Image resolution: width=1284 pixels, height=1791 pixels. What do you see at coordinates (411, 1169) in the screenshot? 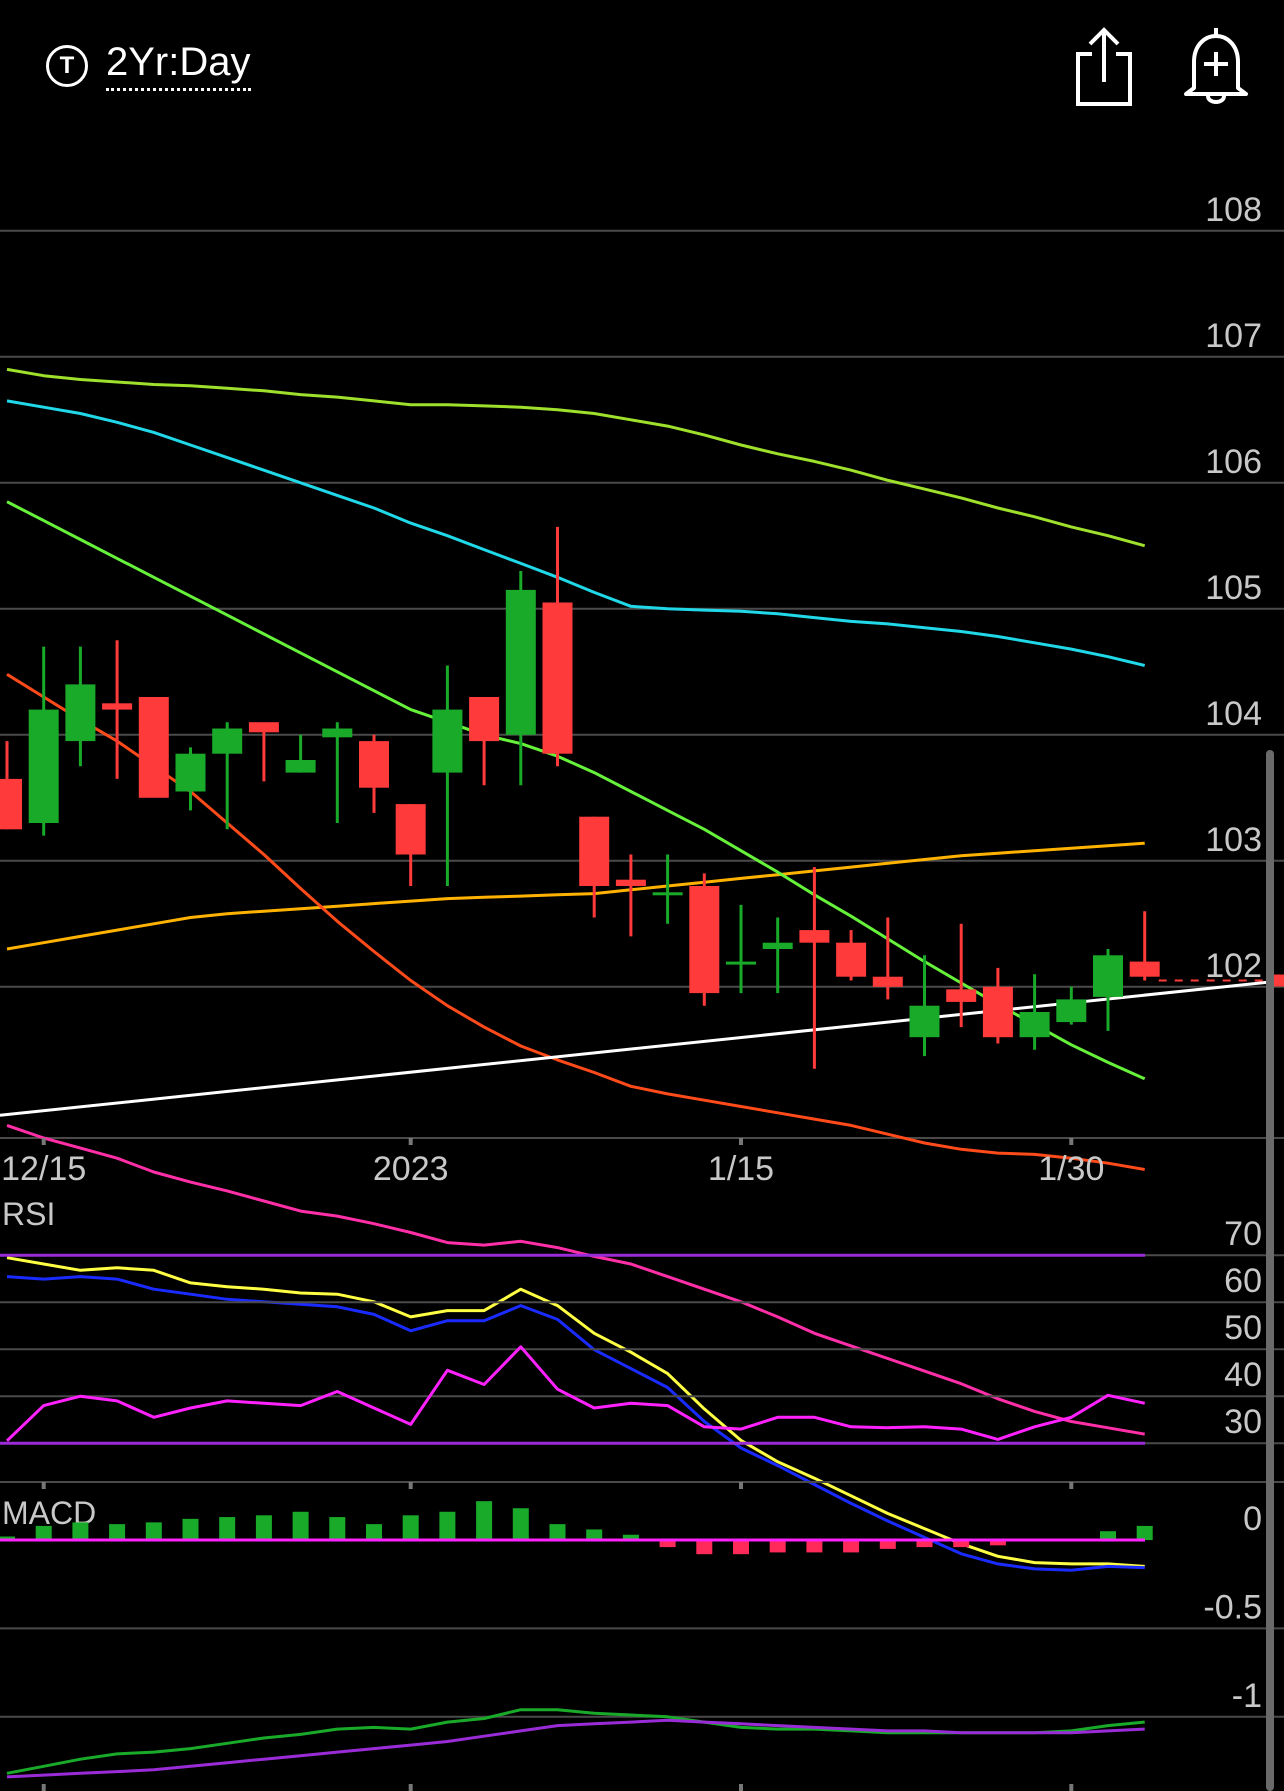
I see `x-axis-label: 2023` at bounding box center [411, 1169].